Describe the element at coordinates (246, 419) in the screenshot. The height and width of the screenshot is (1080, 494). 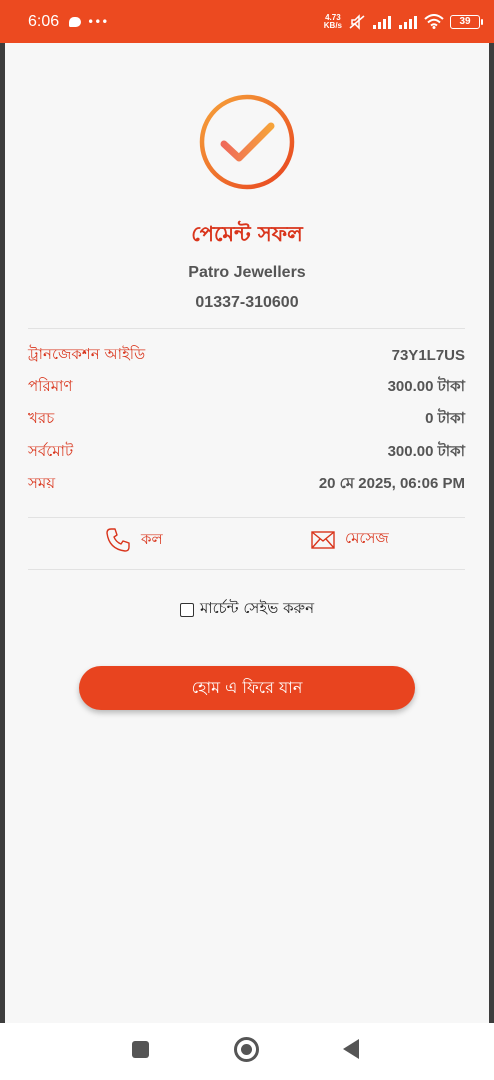
I see `detail-row-charge: খরচ 0 টাকা` at that location.